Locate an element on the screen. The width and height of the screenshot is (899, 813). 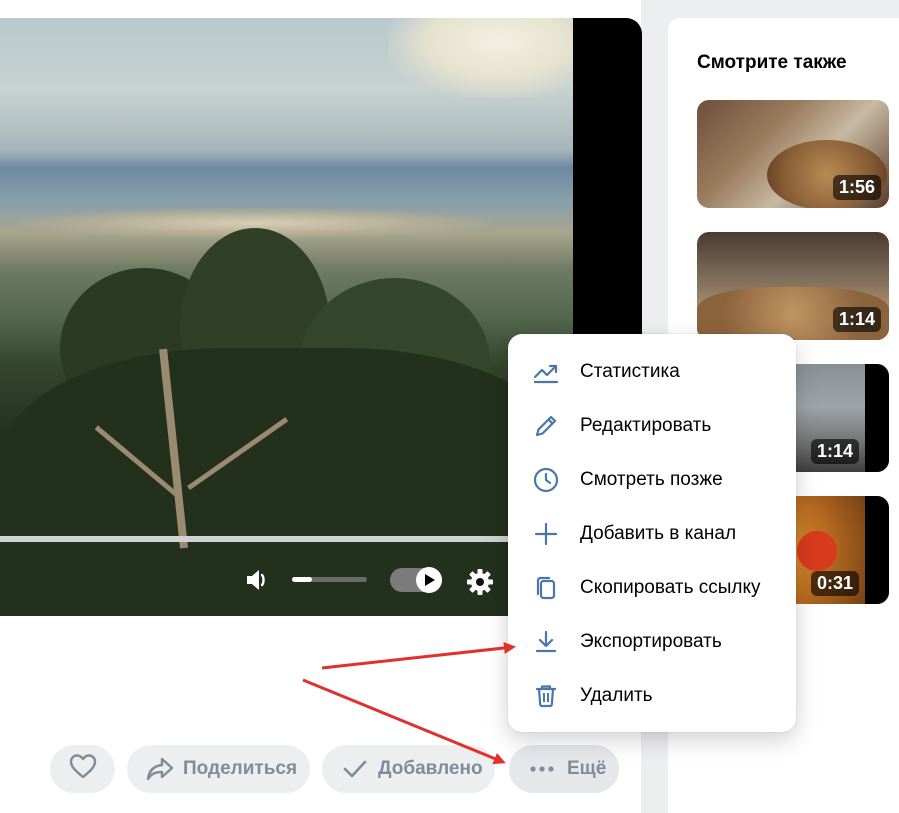
menu-item-export: Экспортировать is located at coordinates (652, 642).